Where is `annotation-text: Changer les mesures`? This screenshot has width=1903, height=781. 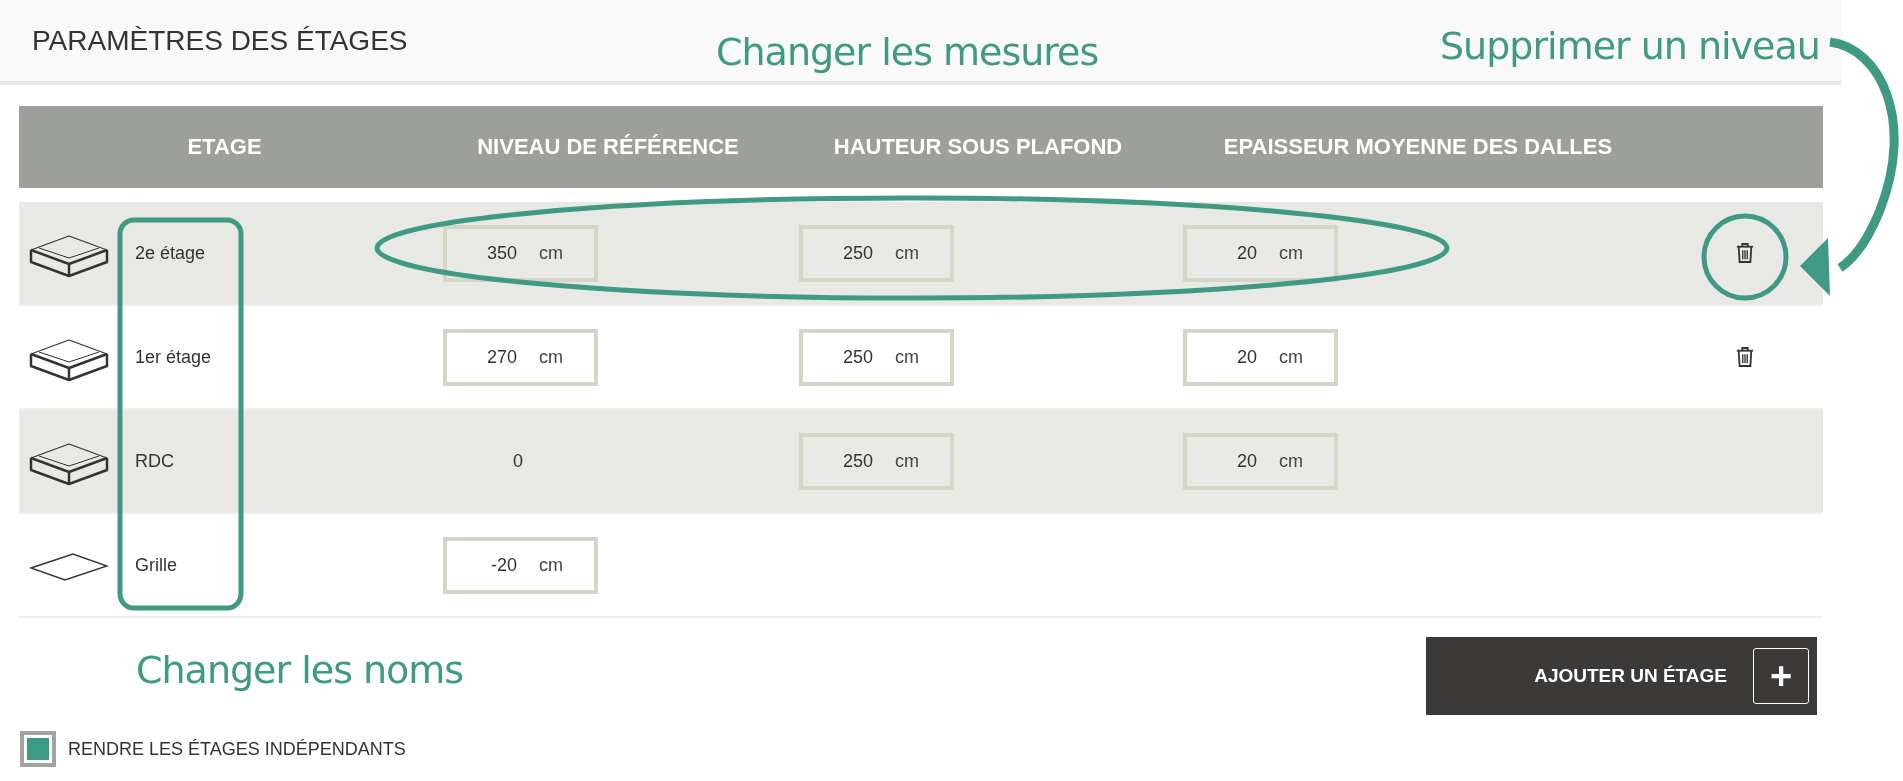
annotation-text: Changer les mesures is located at coordinates (907, 52).